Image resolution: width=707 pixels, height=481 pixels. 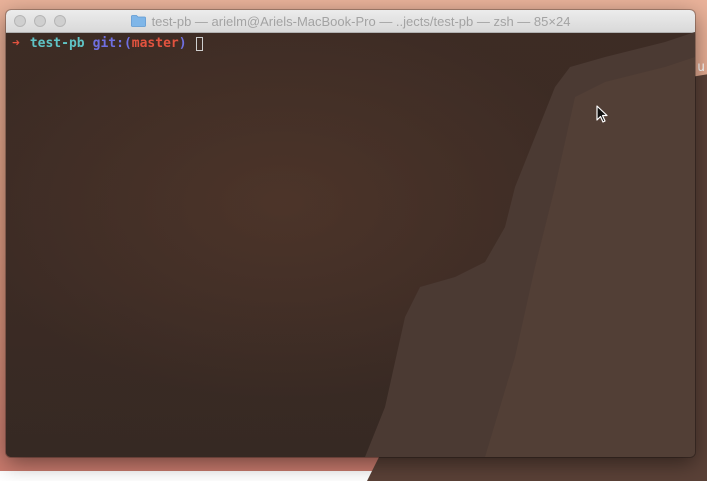 I want to click on current-directory: test-pb, so click(x=57, y=43).